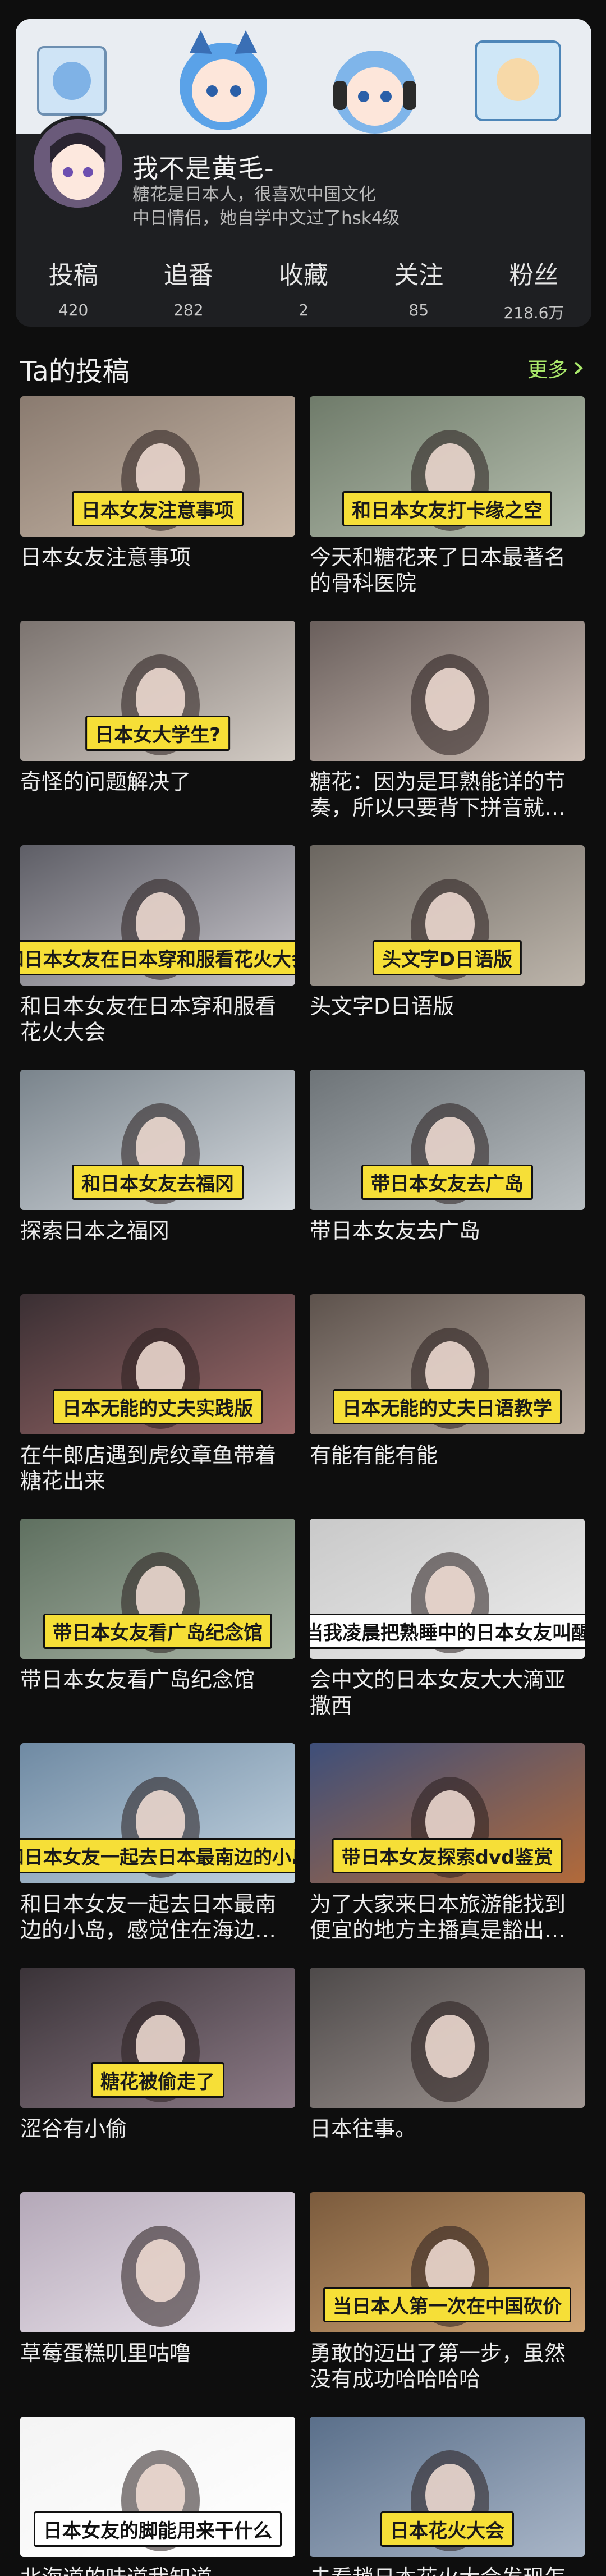 This screenshot has height=2576, width=606. I want to click on video-thumbnail: 当日本人第一次在中国砍价, so click(447, 2262).